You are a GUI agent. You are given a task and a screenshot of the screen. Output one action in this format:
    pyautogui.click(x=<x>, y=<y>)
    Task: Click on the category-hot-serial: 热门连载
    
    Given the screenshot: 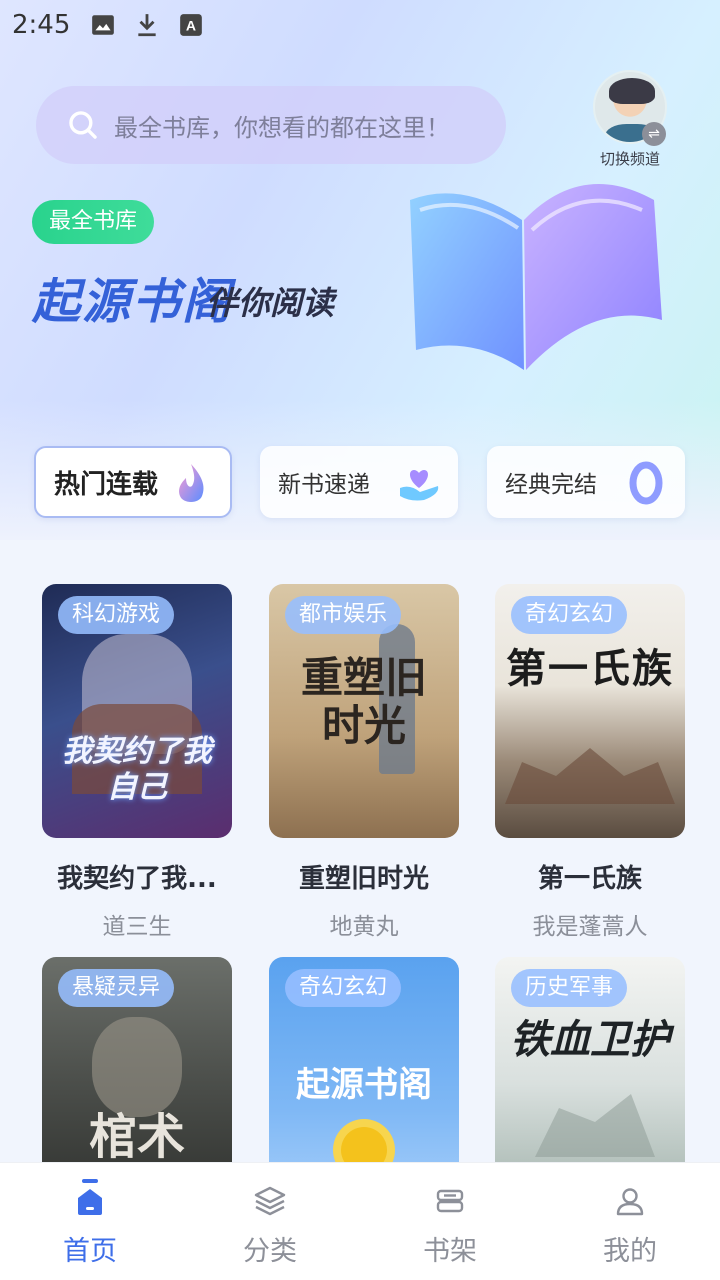 What is the action you would take?
    pyautogui.click(x=133, y=482)
    